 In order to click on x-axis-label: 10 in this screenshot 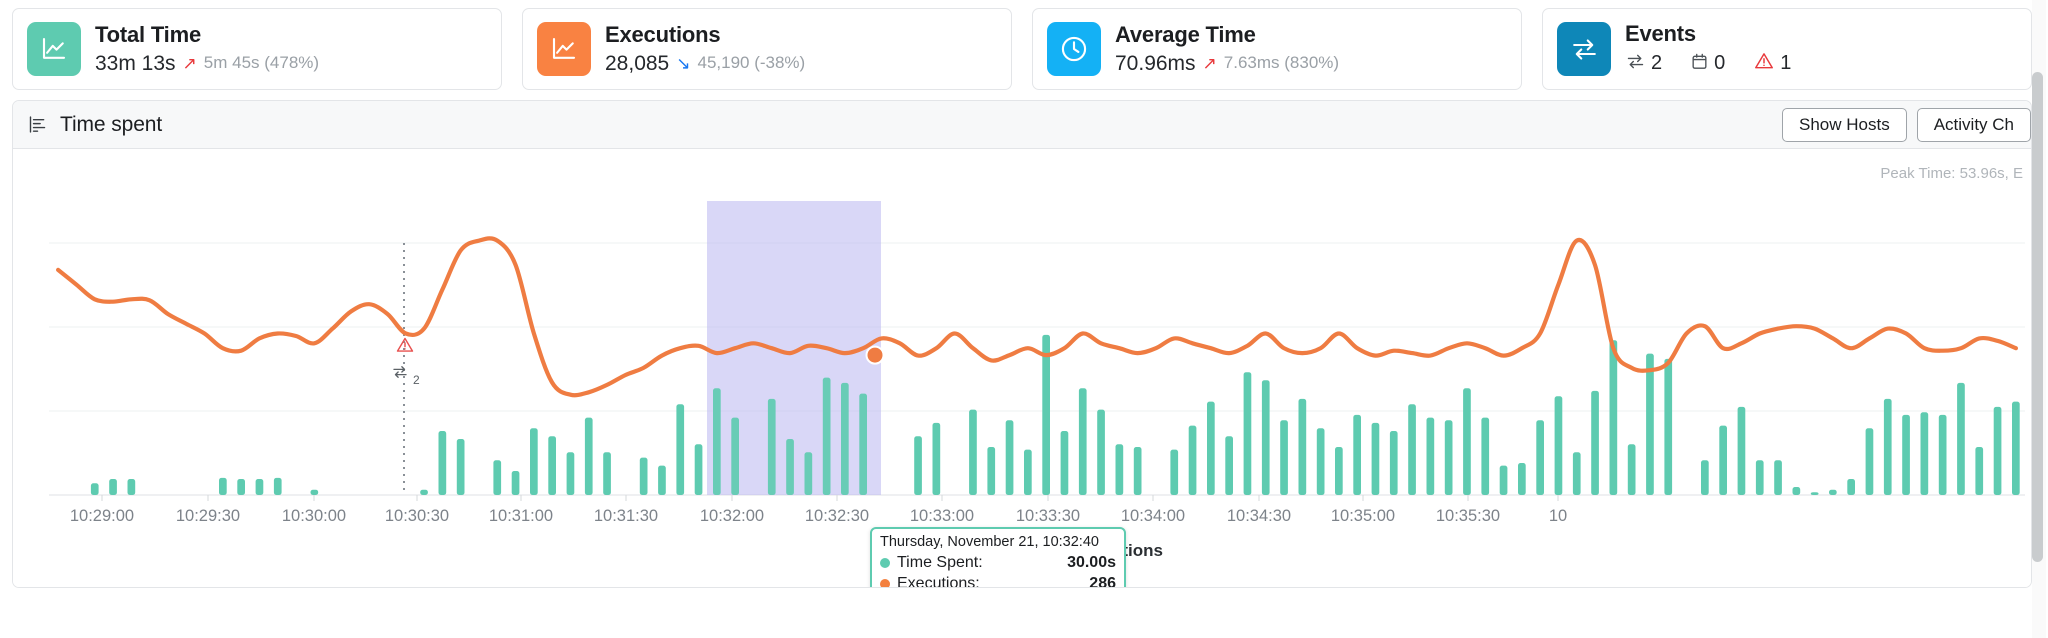, I will do `click(1558, 516)`.